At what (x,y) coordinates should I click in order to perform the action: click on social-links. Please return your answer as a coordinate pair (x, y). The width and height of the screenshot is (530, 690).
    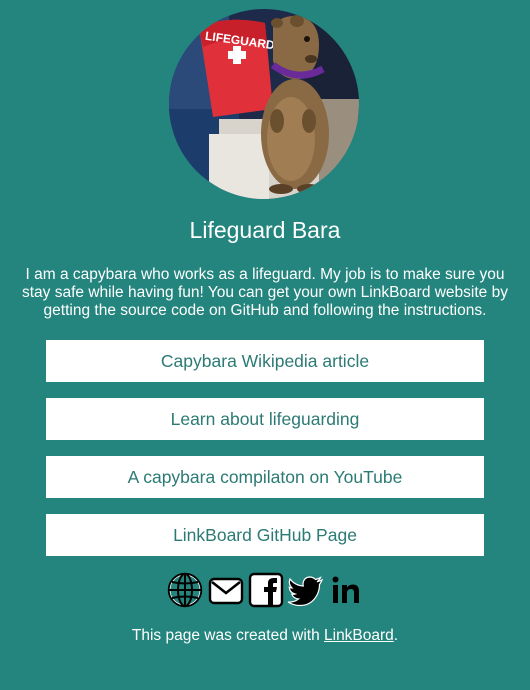
    Looking at the image, I should click on (266, 590).